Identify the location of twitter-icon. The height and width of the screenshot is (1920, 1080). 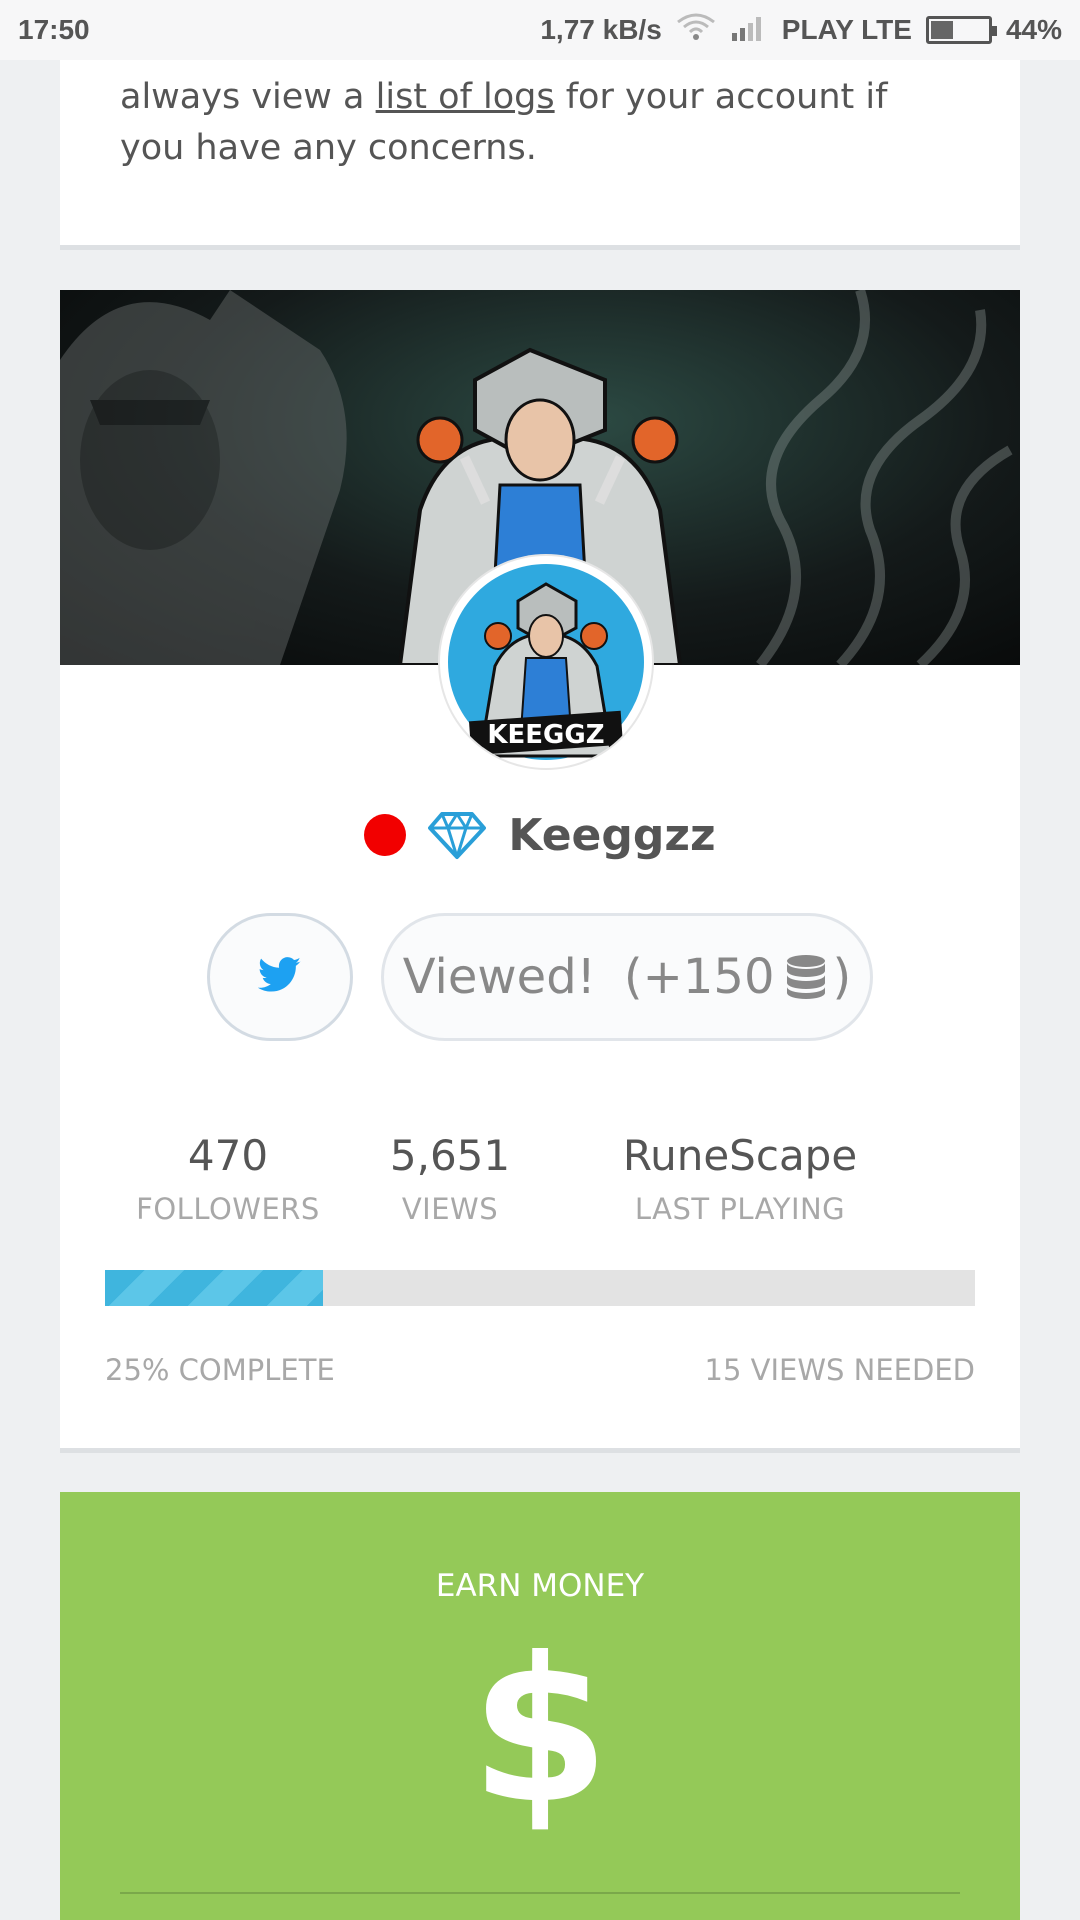
(279, 977).